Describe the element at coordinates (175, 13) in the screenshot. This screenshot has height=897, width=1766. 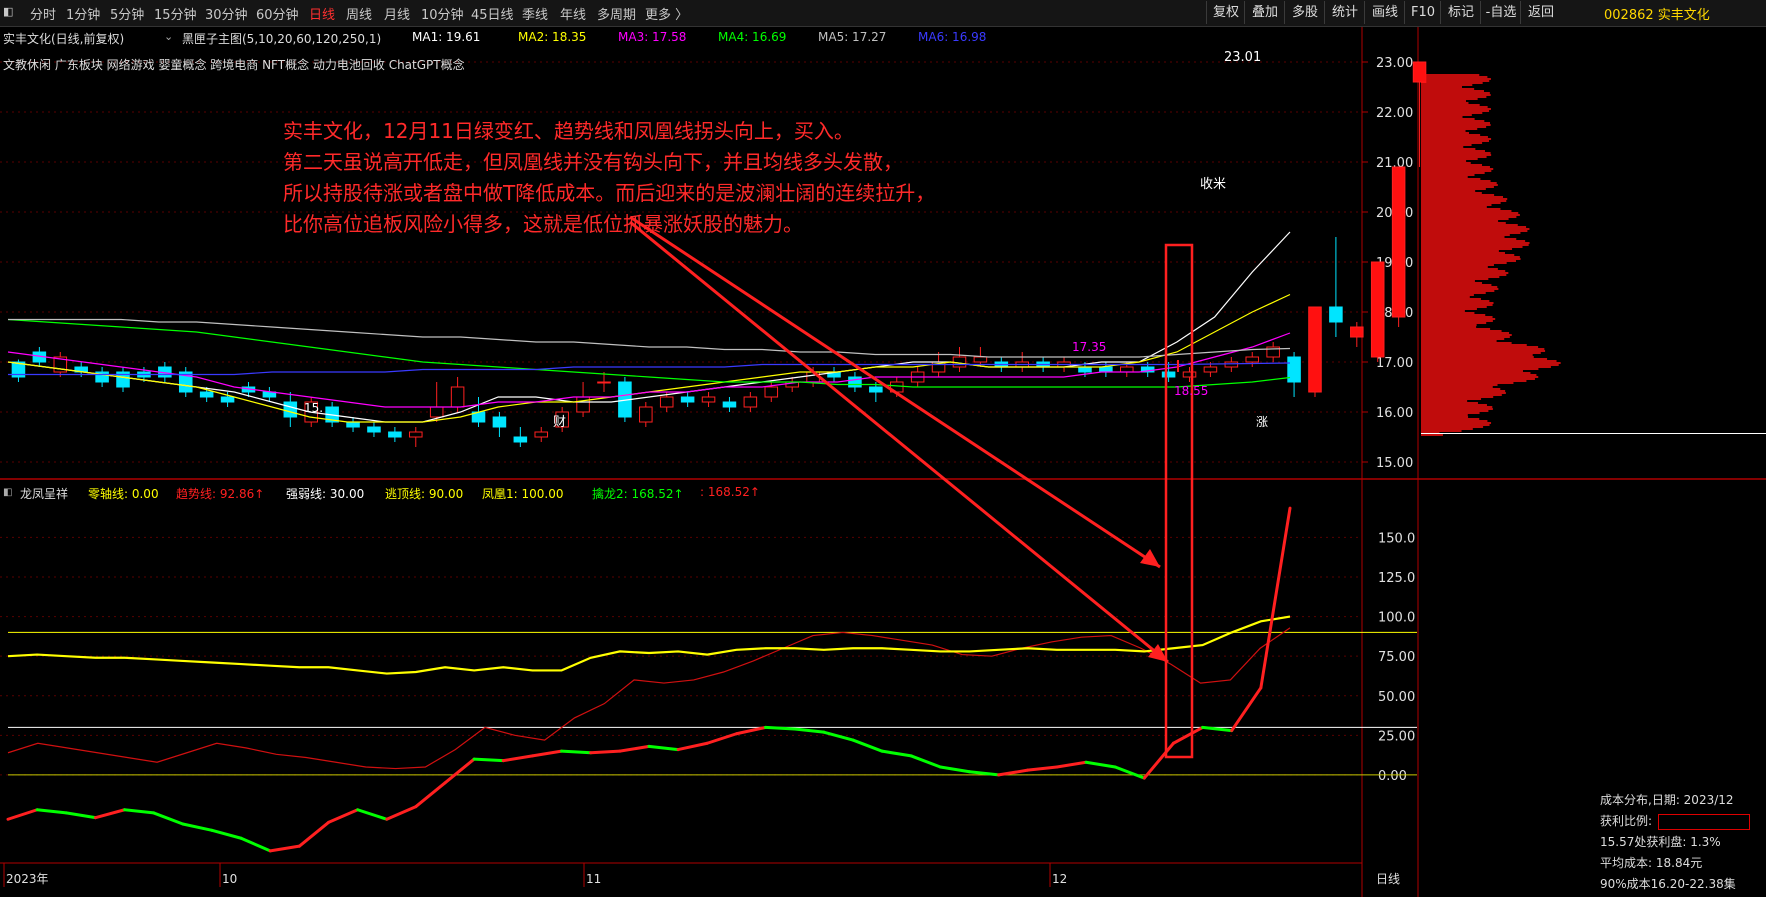
I see `period-15min: 15分钟` at that location.